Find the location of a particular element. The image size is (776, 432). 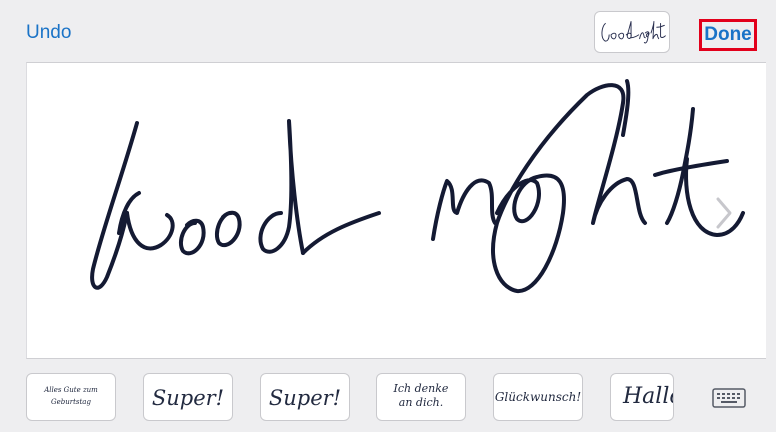

keyboard-button is located at coordinates (729, 398).